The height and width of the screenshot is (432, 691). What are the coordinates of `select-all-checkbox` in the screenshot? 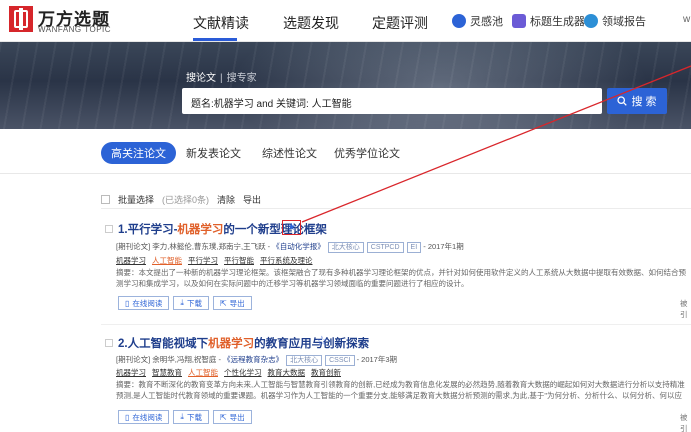 It's located at (105, 199).